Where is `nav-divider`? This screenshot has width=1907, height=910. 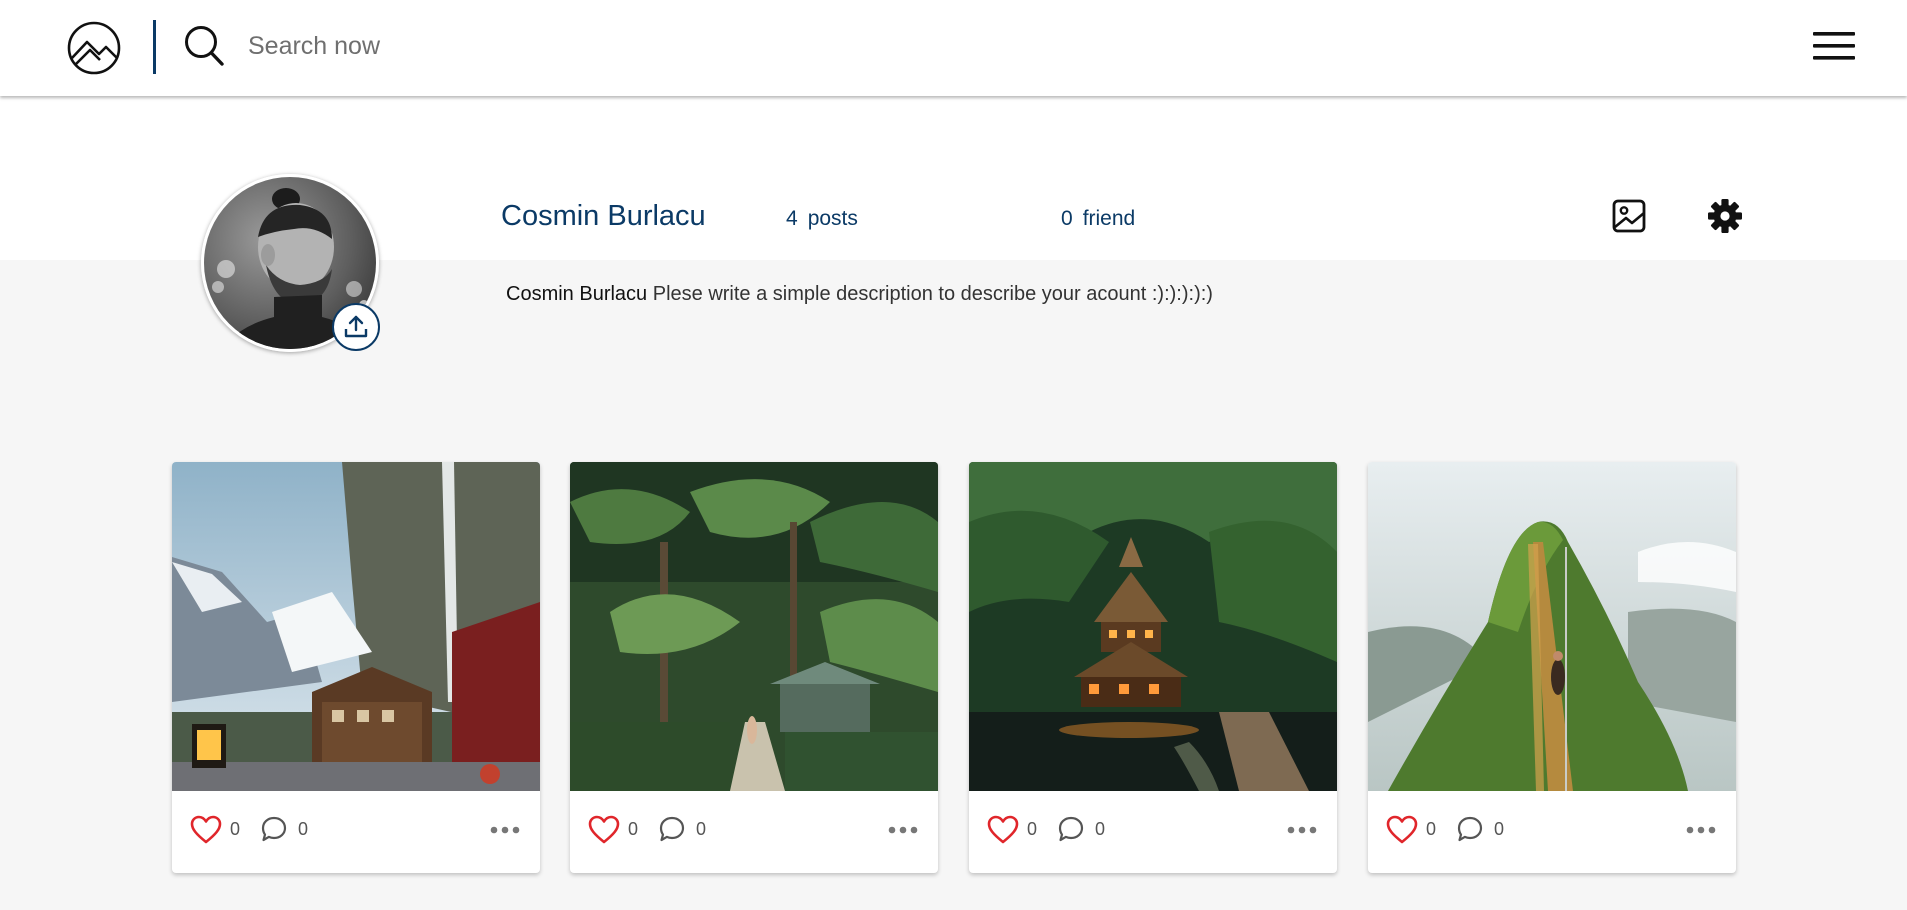
nav-divider is located at coordinates (154, 47).